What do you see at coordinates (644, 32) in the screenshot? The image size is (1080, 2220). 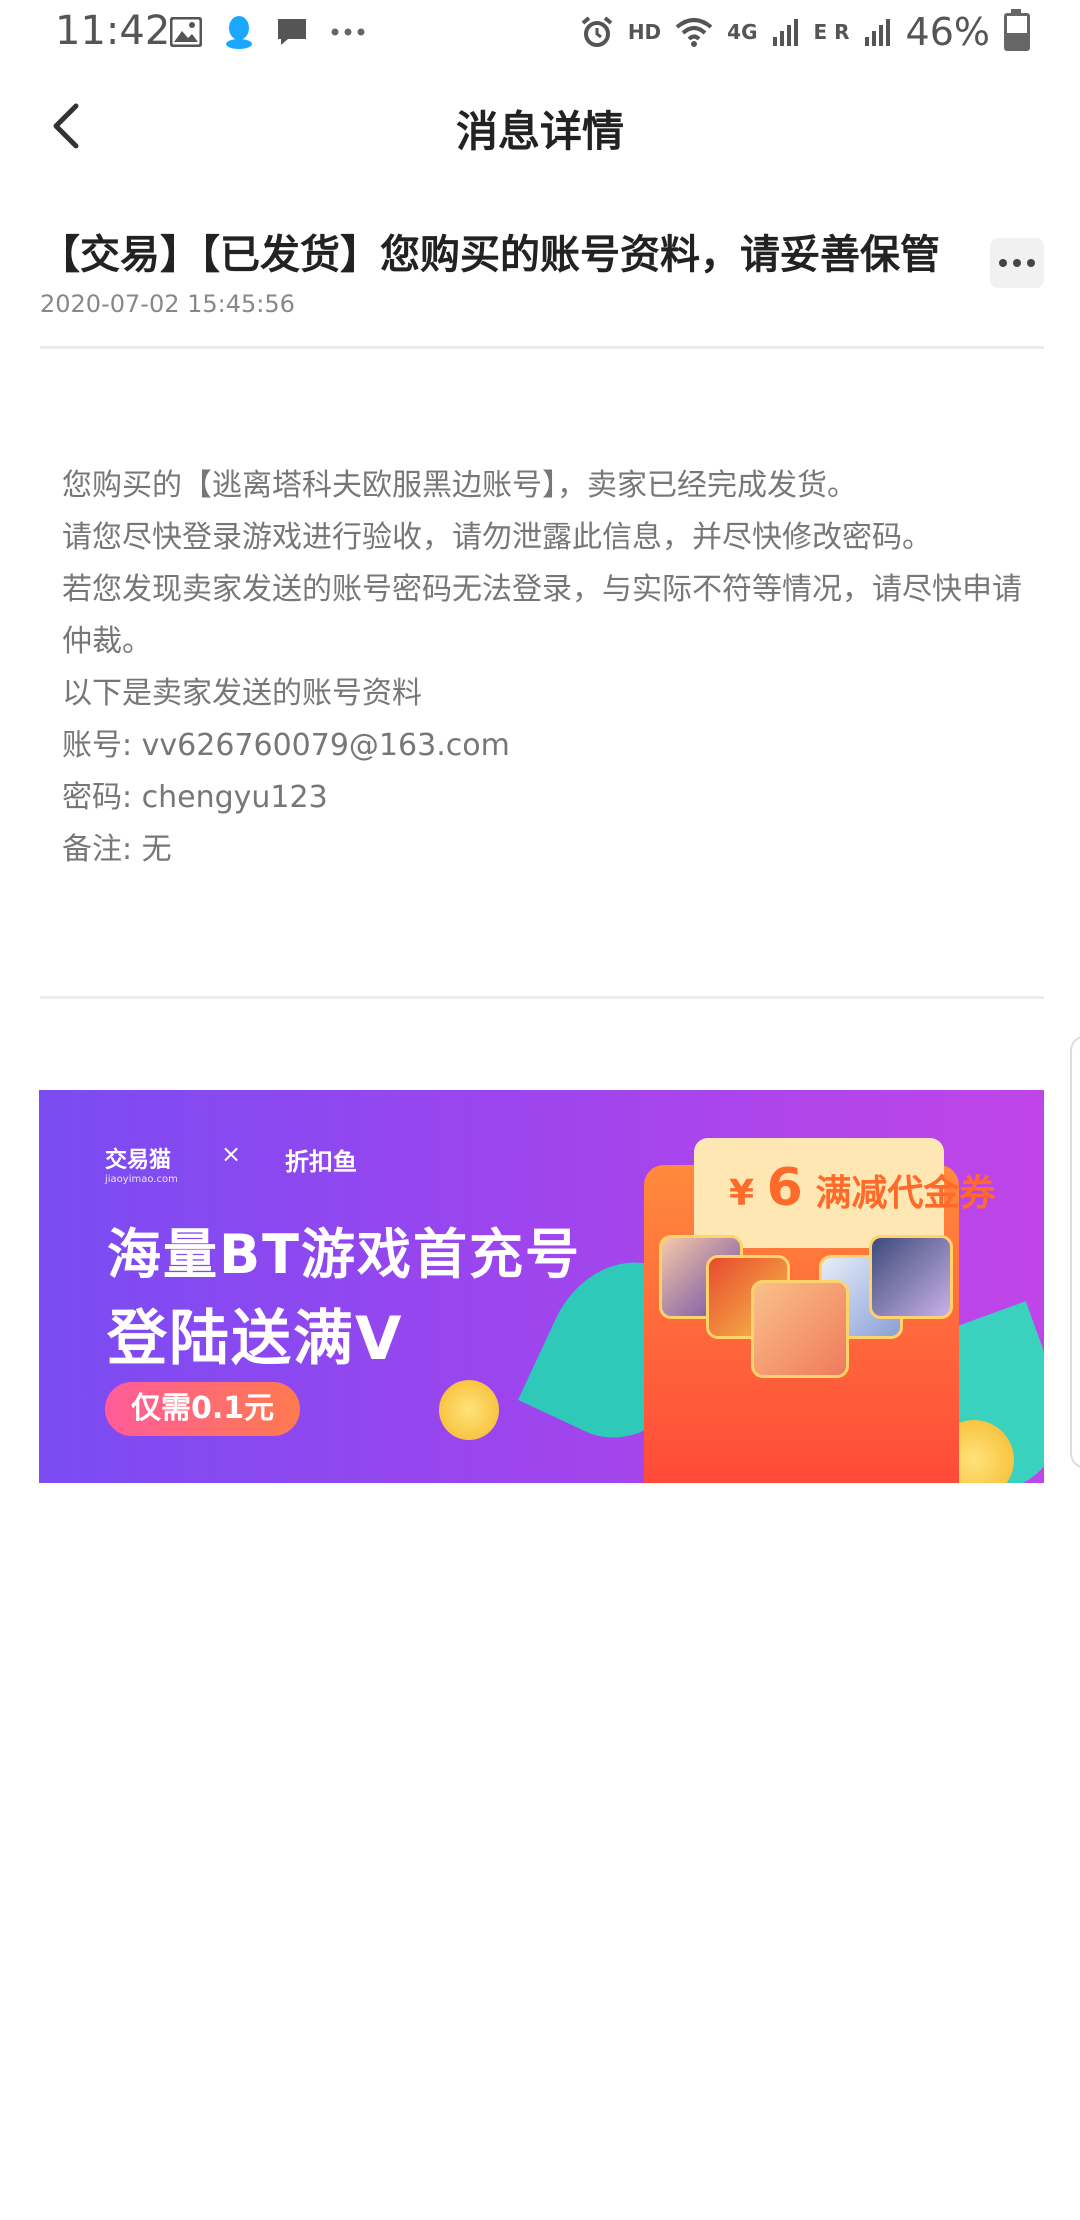 I see `hd-icon: HD` at bounding box center [644, 32].